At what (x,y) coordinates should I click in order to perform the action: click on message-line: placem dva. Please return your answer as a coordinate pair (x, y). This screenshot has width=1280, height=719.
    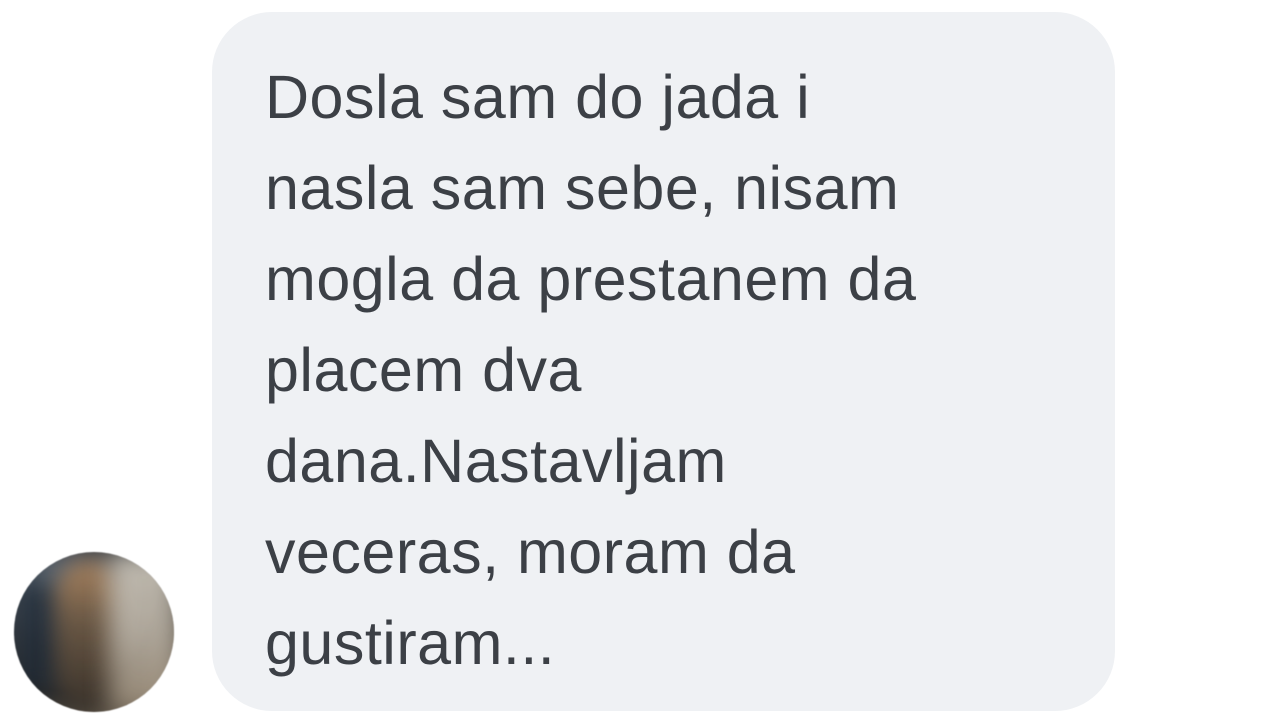
    Looking at the image, I should click on (423, 370).